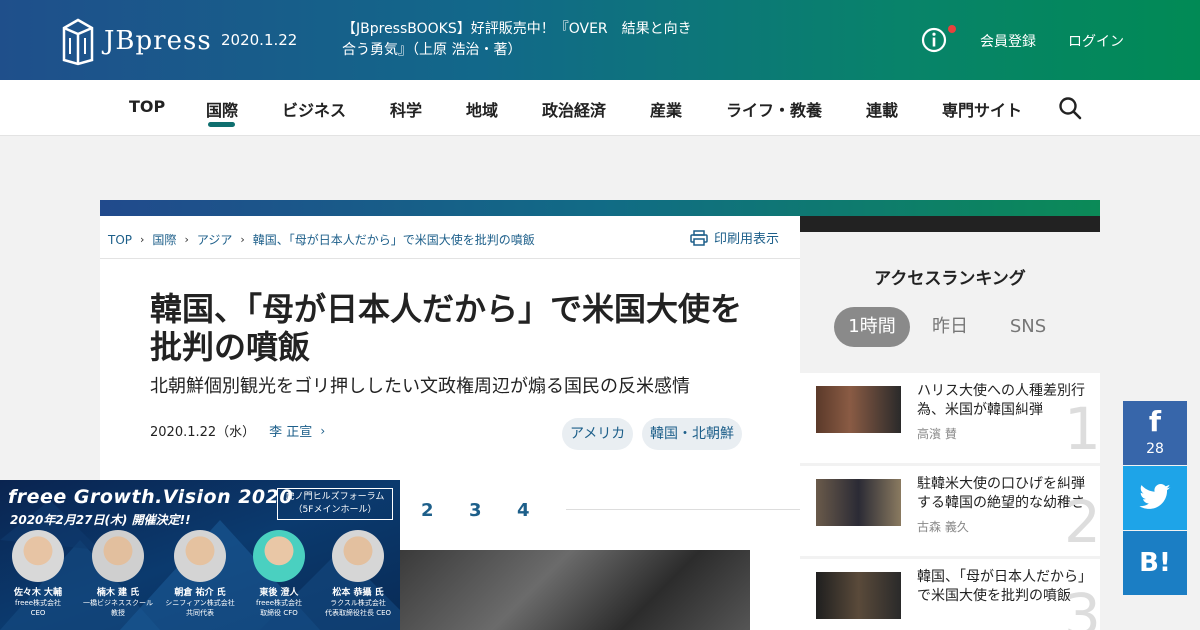  I want to click on hatena-bookmark-icon: B!, so click(1155, 563).